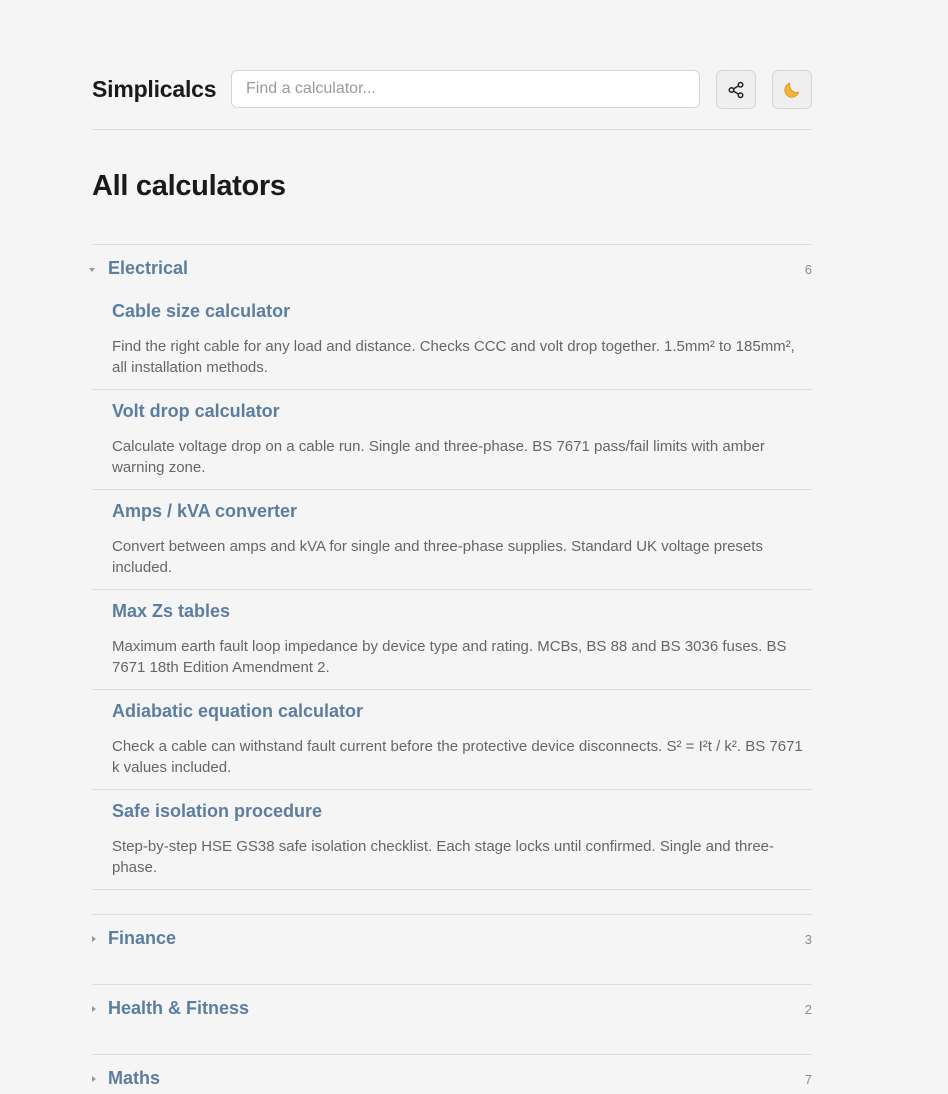  What do you see at coordinates (148, 268) in the screenshot?
I see `category-name: Electrical` at bounding box center [148, 268].